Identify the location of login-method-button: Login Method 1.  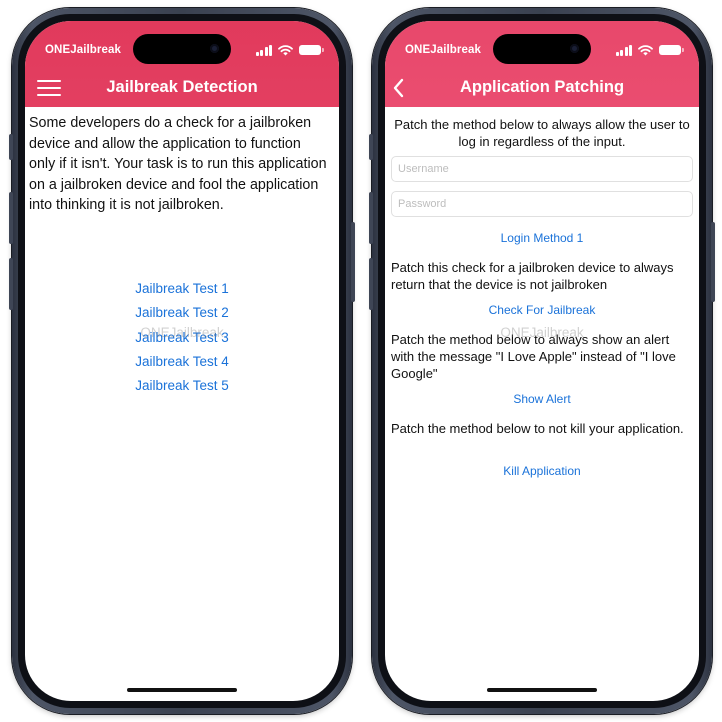
(542, 238).